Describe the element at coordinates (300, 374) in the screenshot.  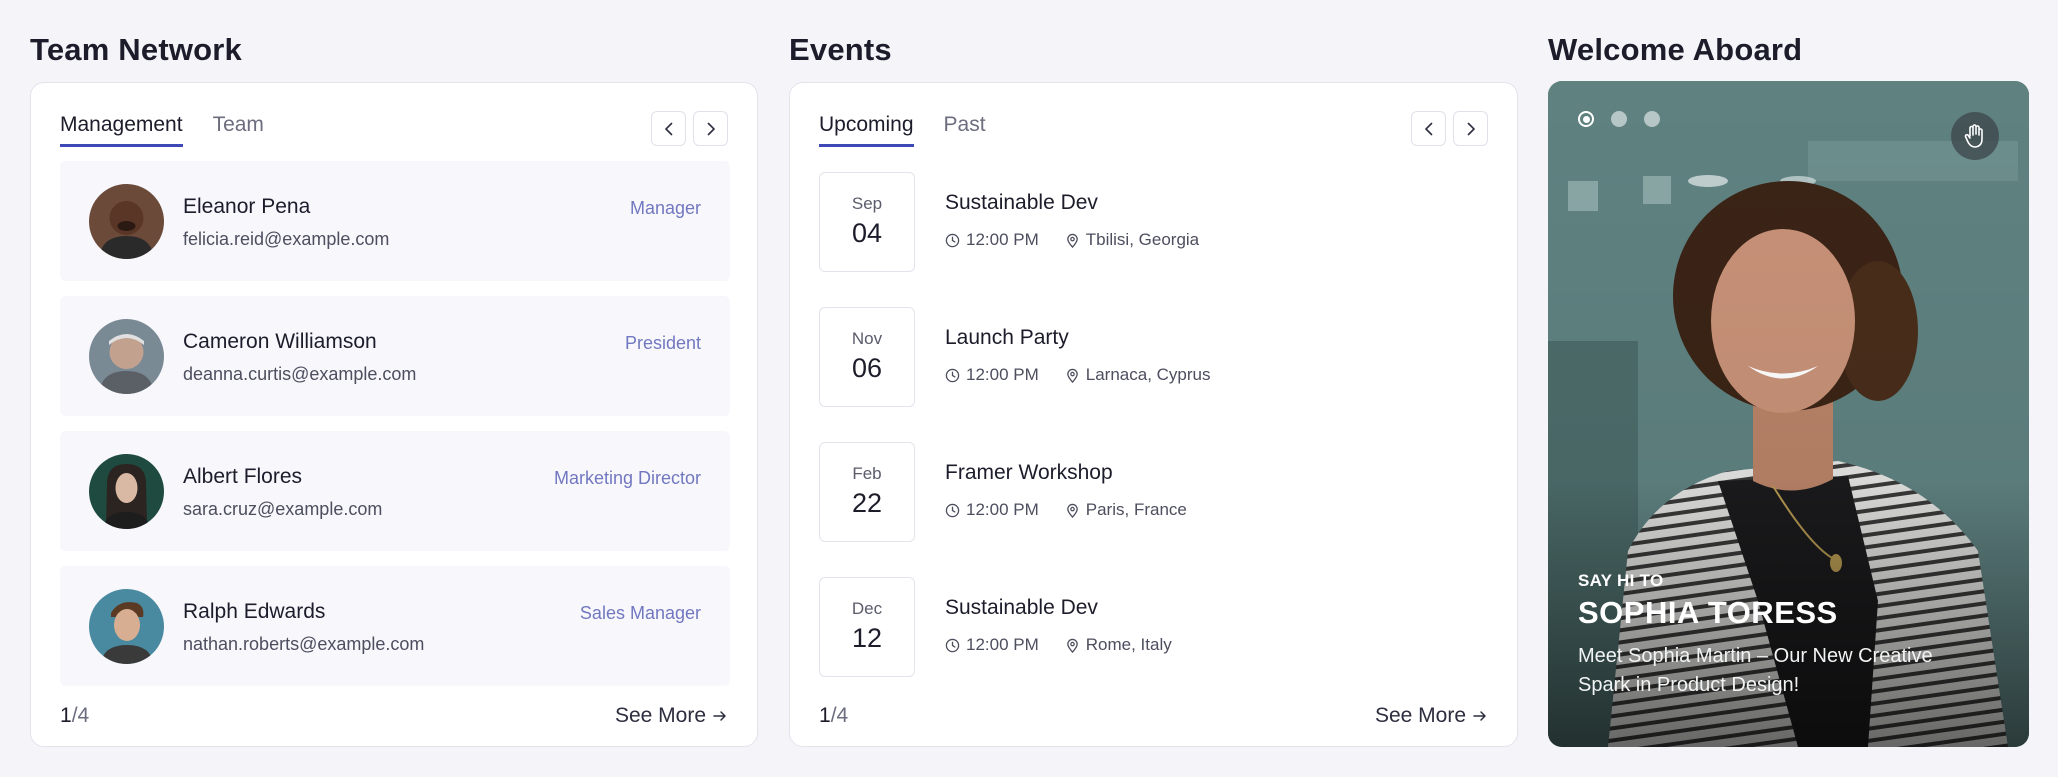
I see `member-email: deanna.curtis@example.com` at that location.